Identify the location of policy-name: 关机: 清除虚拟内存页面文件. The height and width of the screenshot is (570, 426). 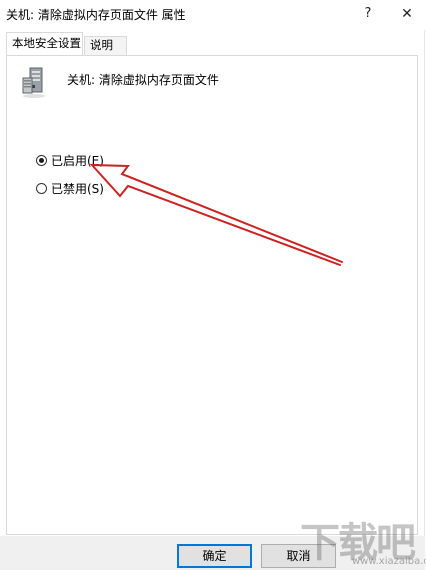
(143, 80).